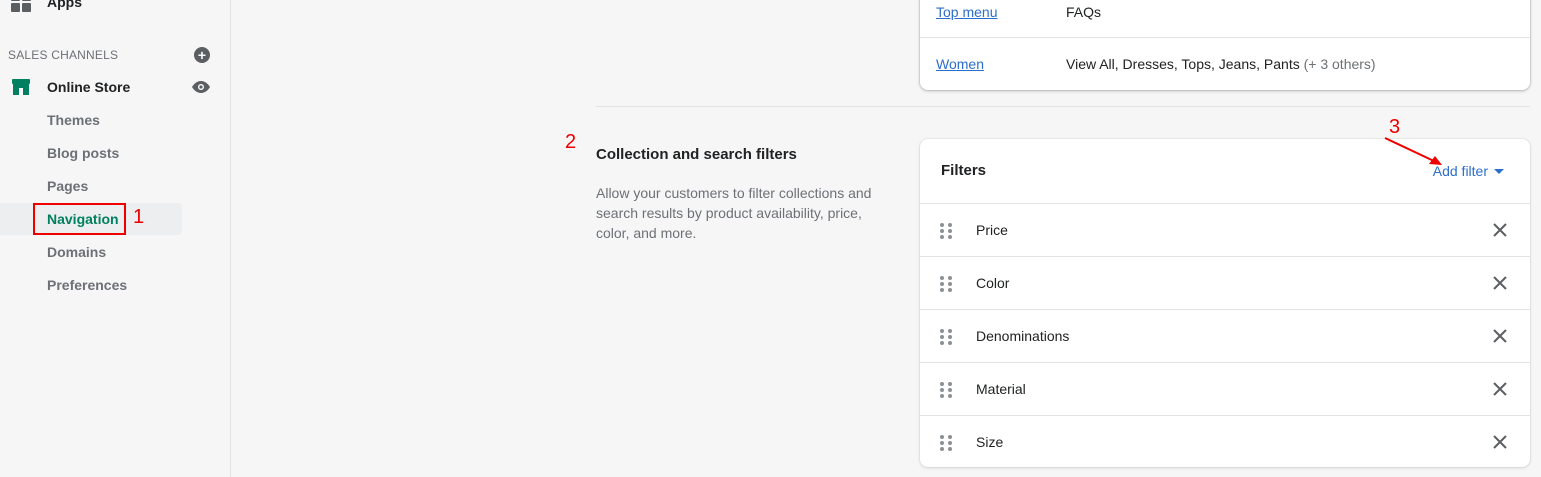 The image size is (1541, 477). Describe the element at coordinates (89, 87) in the screenshot. I see `sidebar-item-label: Online Store` at that location.